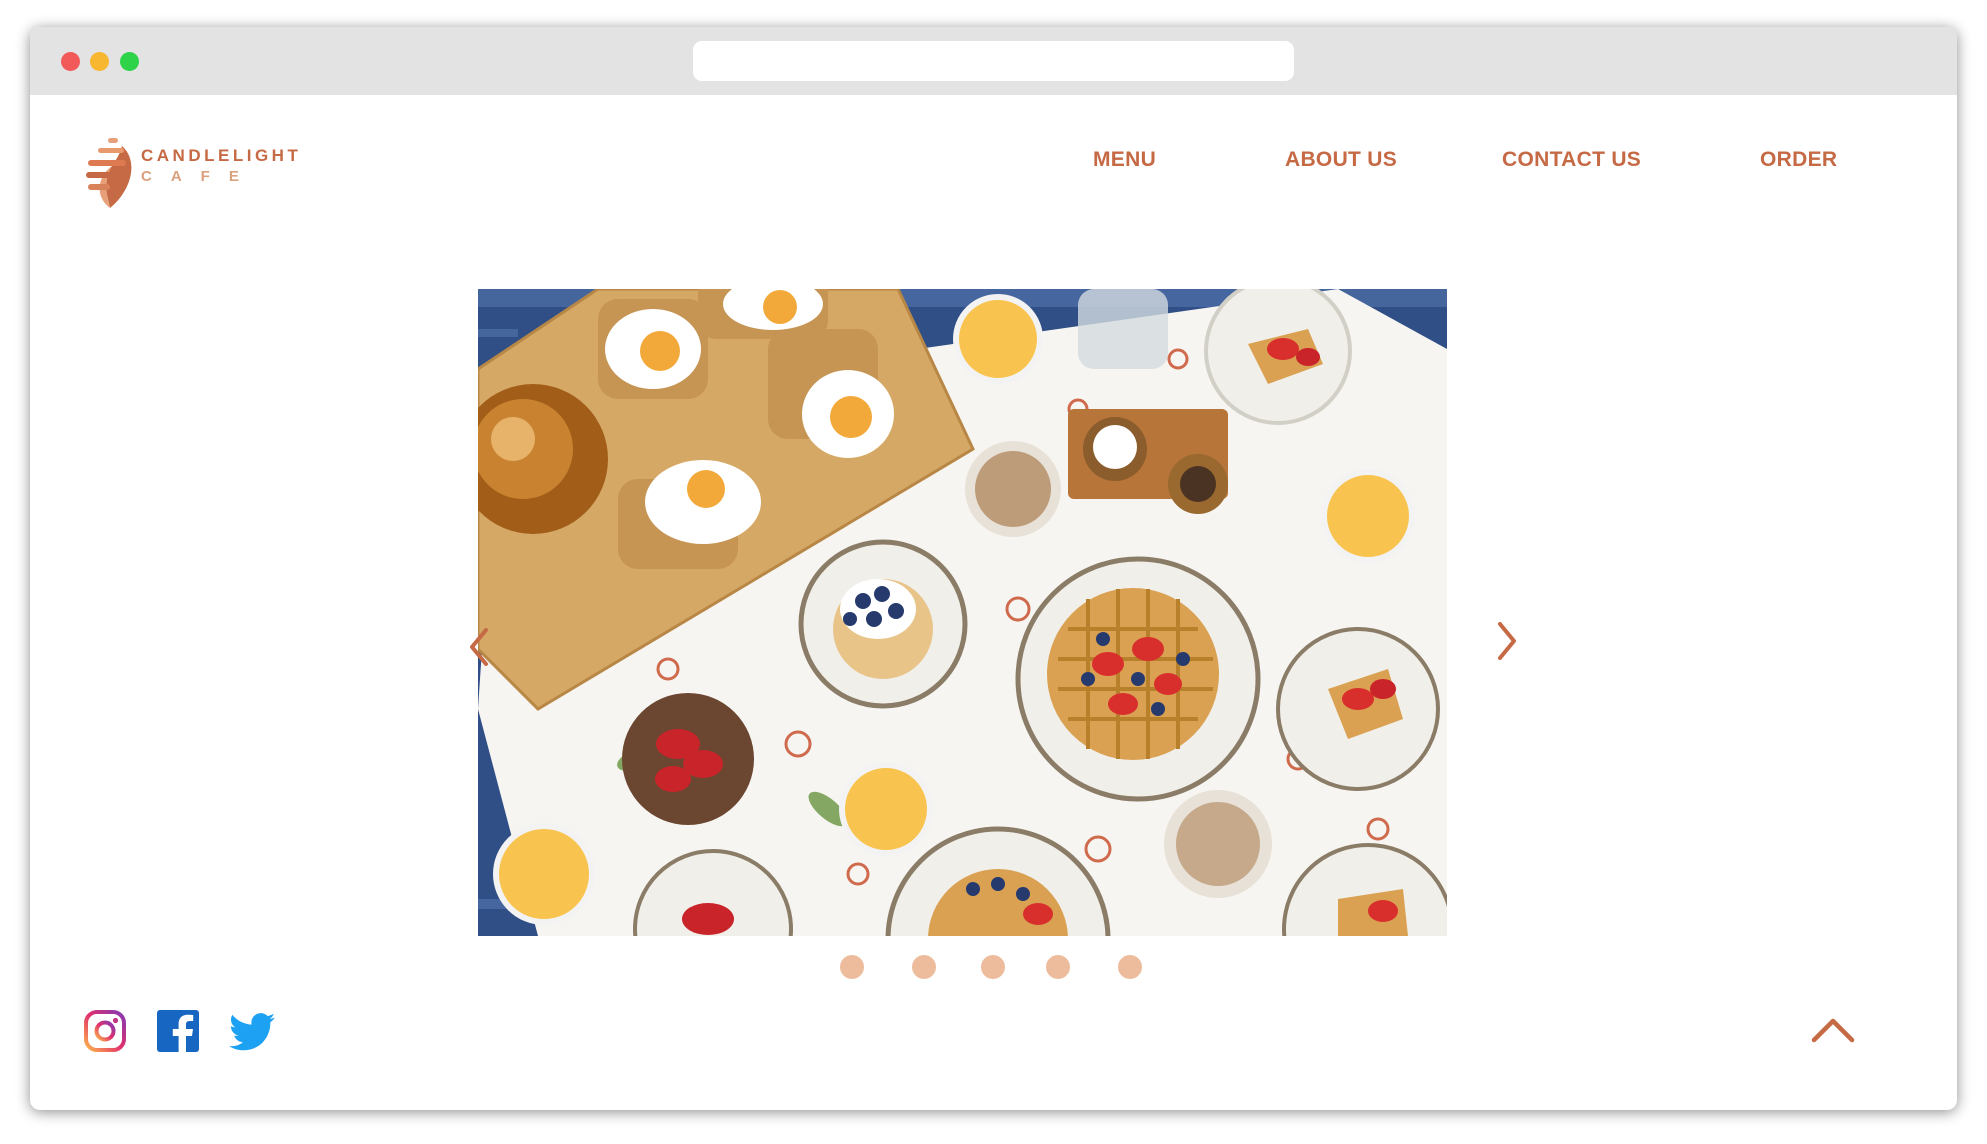 This screenshot has width=1987, height=1144. I want to click on address-bar, so click(993, 61).